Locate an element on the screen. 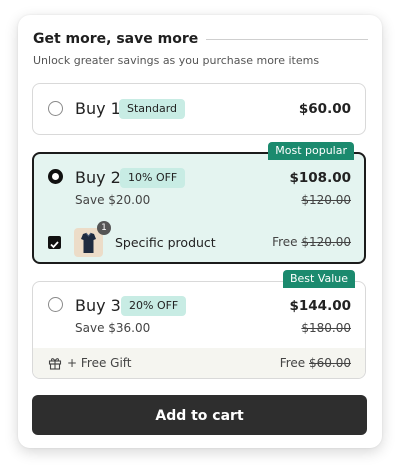 This screenshot has height=472, width=401. option-savings: Save $36.00 is located at coordinates (113, 328).